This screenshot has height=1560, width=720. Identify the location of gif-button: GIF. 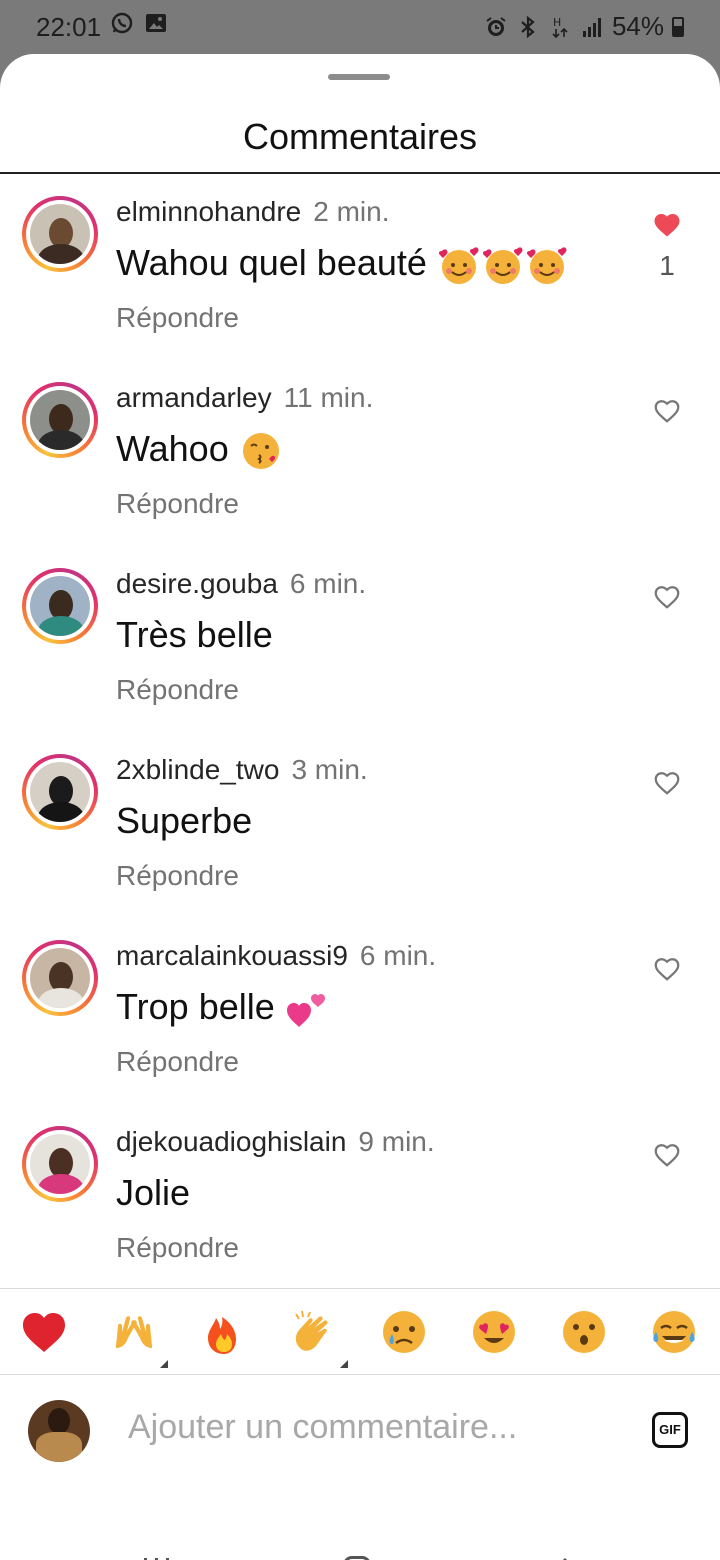
(670, 1430).